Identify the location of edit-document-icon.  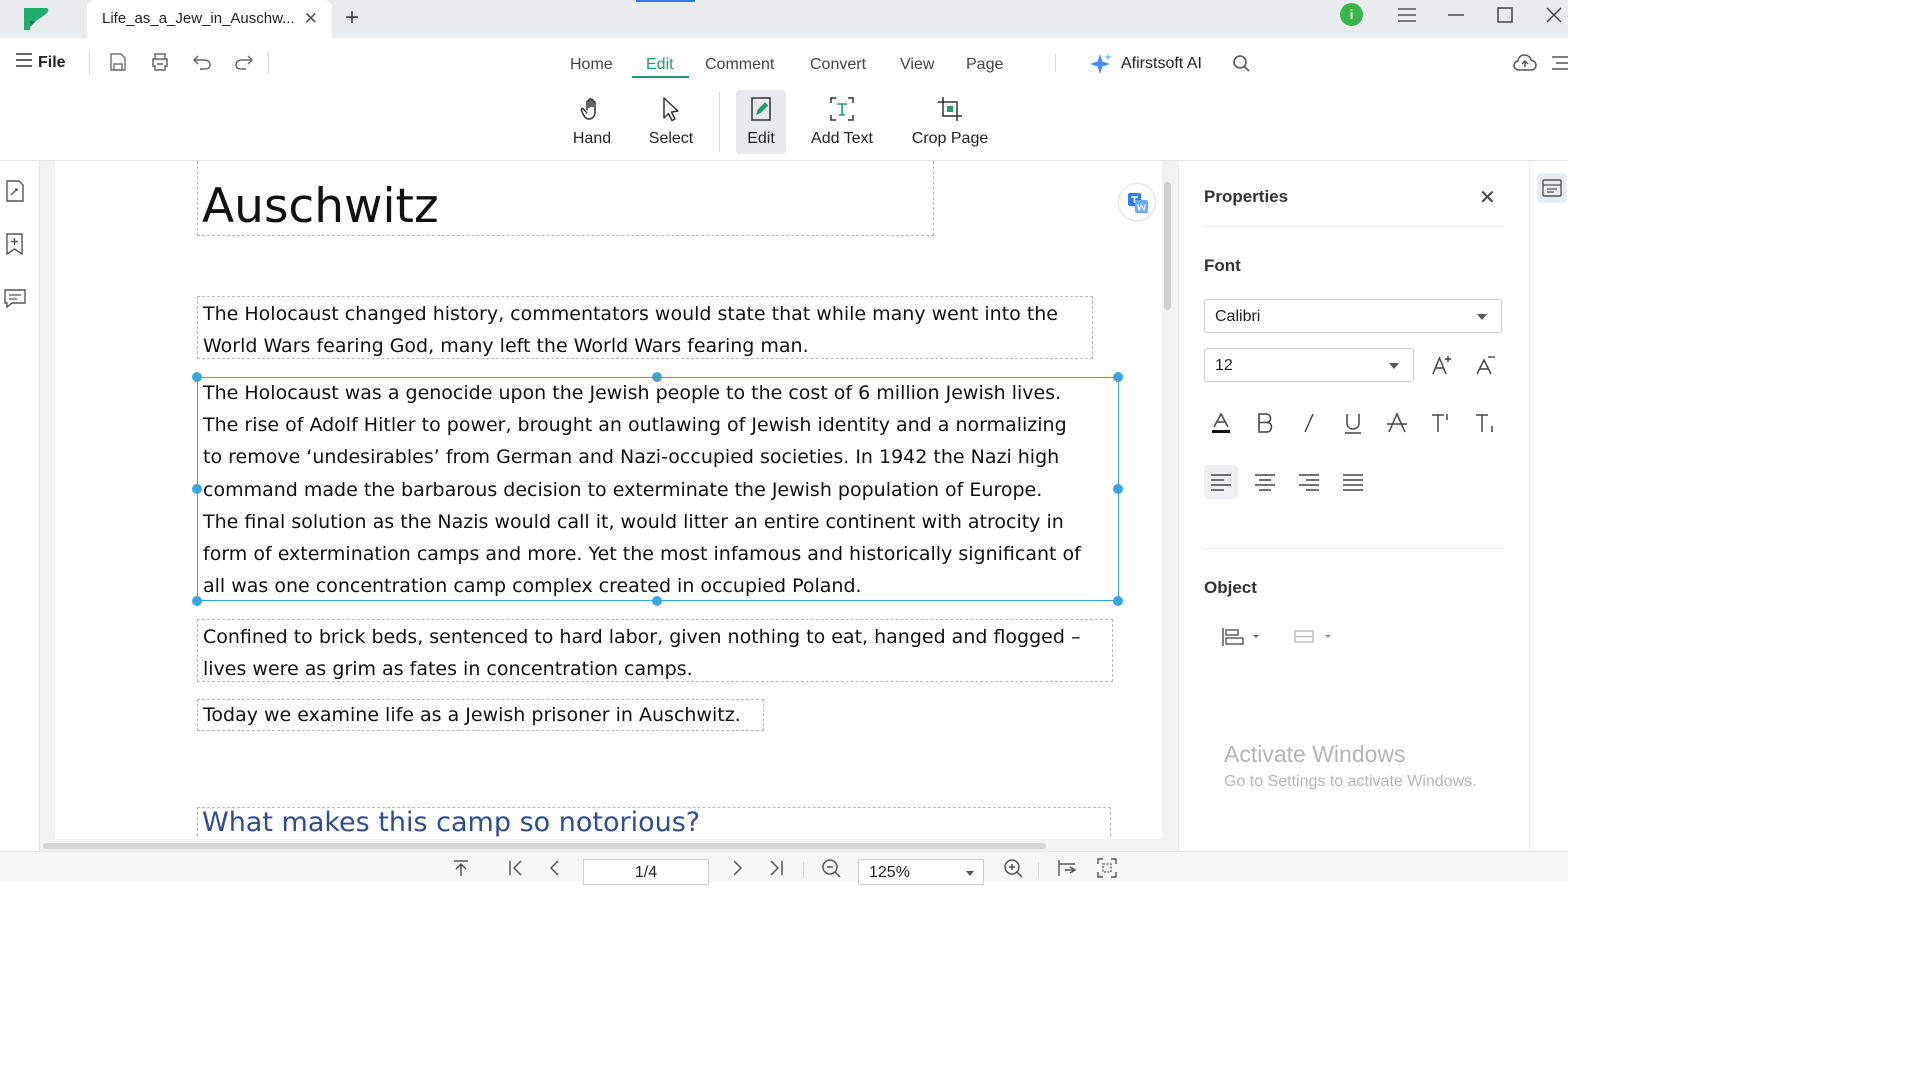
(761, 109).